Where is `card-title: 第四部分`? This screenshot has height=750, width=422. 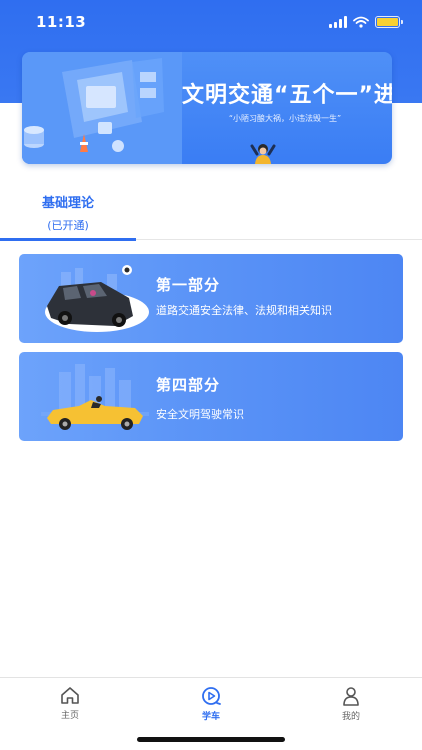 card-title: 第四部分 is located at coordinates (188, 385).